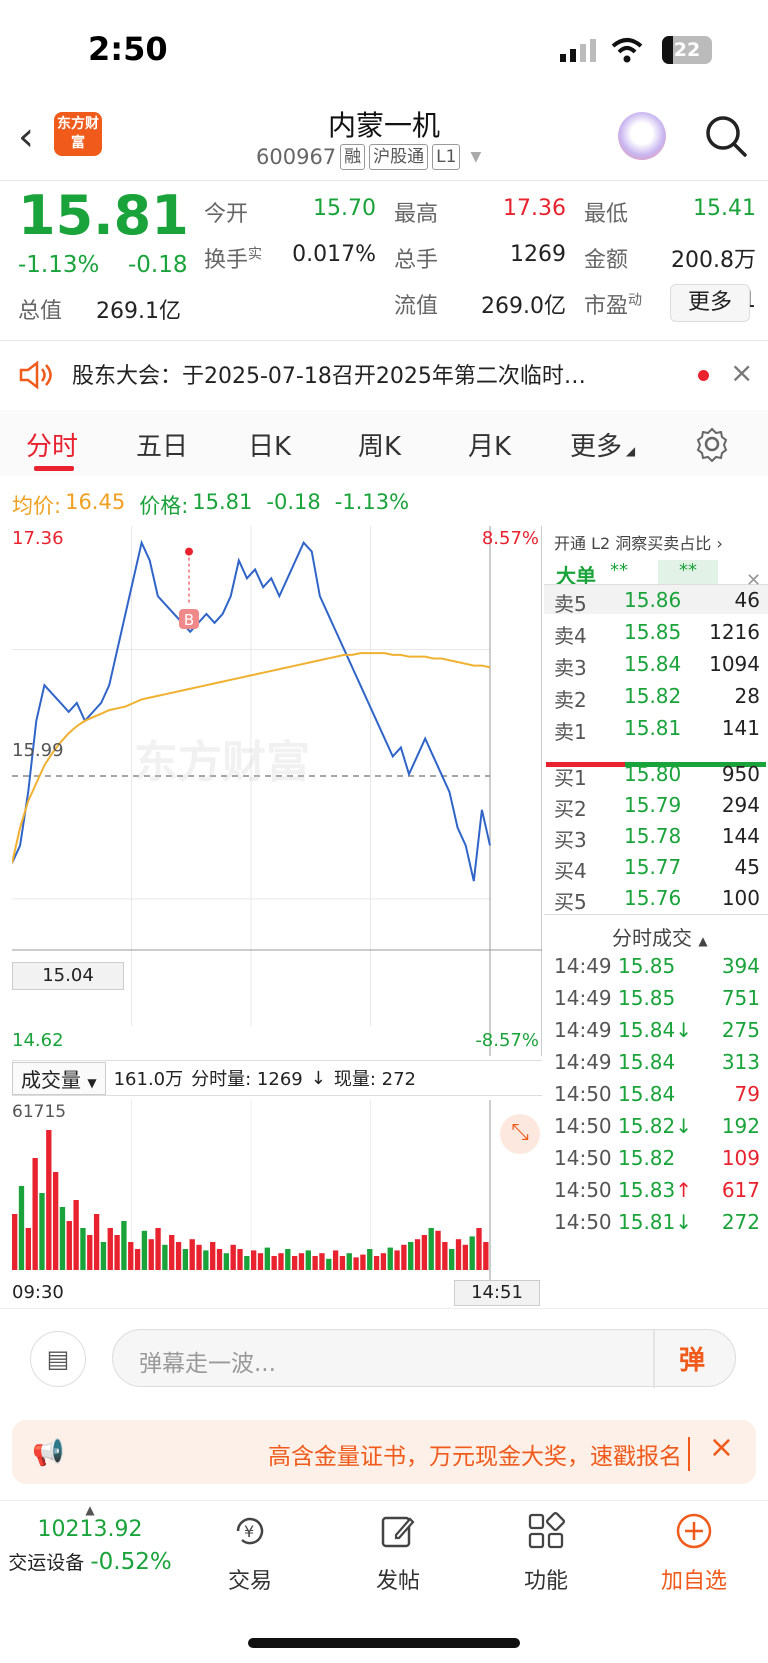 This screenshot has width=768, height=1663. What do you see at coordinates (46, 1563) in the screenshot?
I see `index-name: 交运设备` at bounding box center [46, 1563].